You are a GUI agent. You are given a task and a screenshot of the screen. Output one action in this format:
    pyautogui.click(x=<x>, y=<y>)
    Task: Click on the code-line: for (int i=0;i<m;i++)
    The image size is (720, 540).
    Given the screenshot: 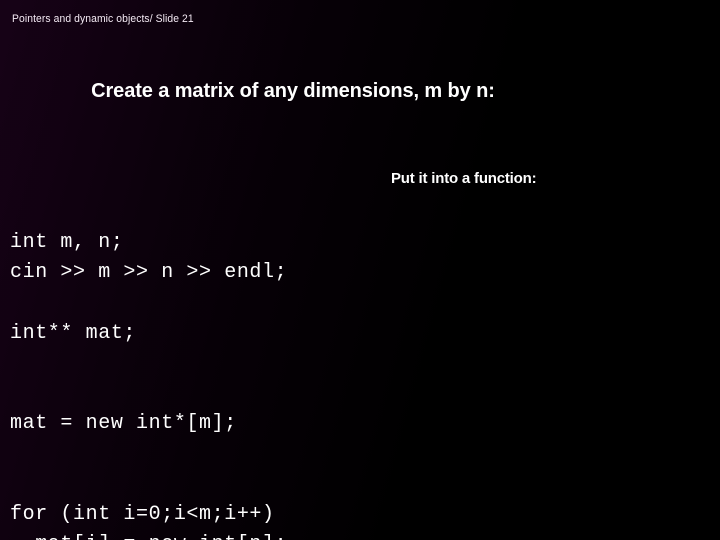 What is the action you would take?
    pyautogui.click(x=142, y=514)
    